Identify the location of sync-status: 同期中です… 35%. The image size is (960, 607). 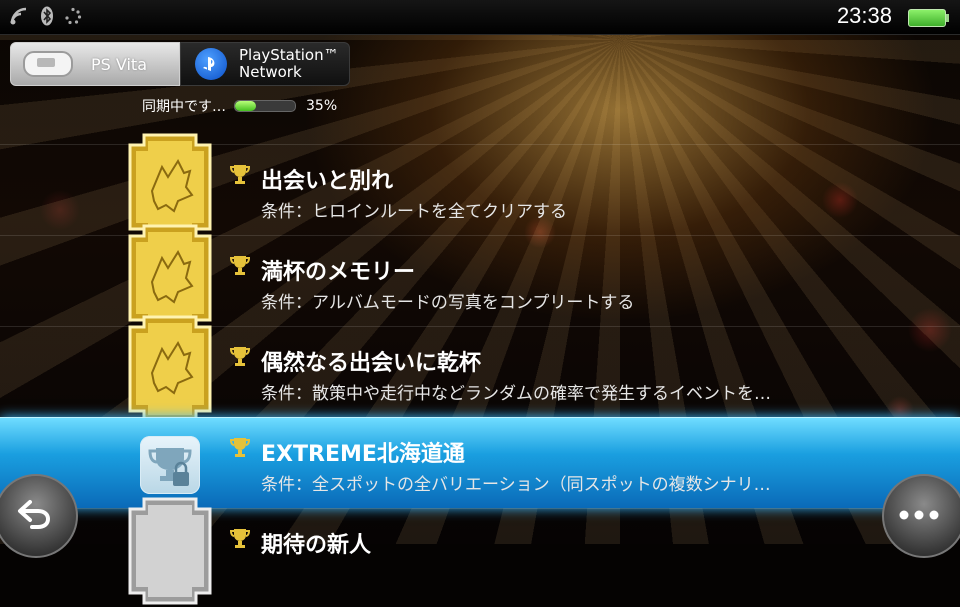
(239, 106).